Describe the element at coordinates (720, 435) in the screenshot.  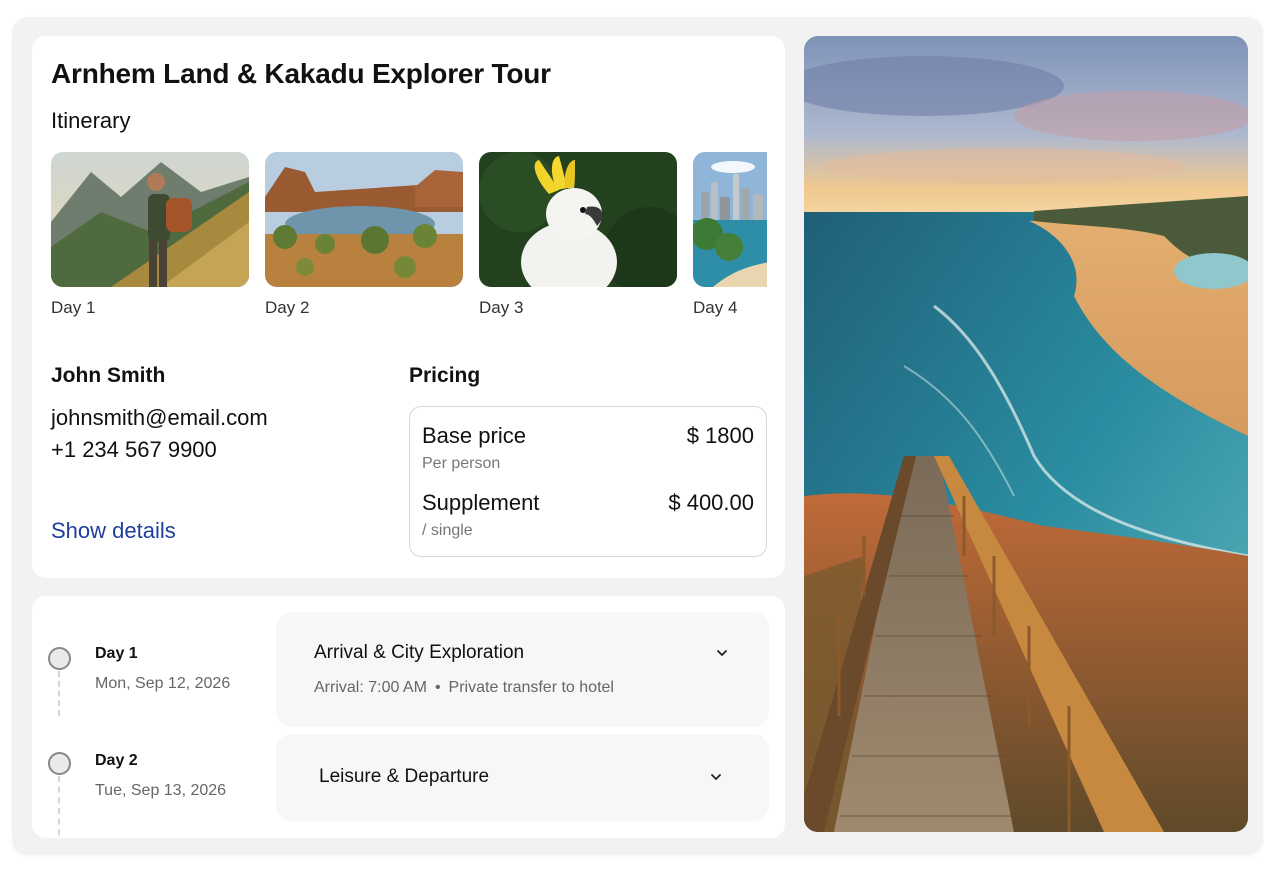
I see `base-price-amount: $ 1800` at that location.